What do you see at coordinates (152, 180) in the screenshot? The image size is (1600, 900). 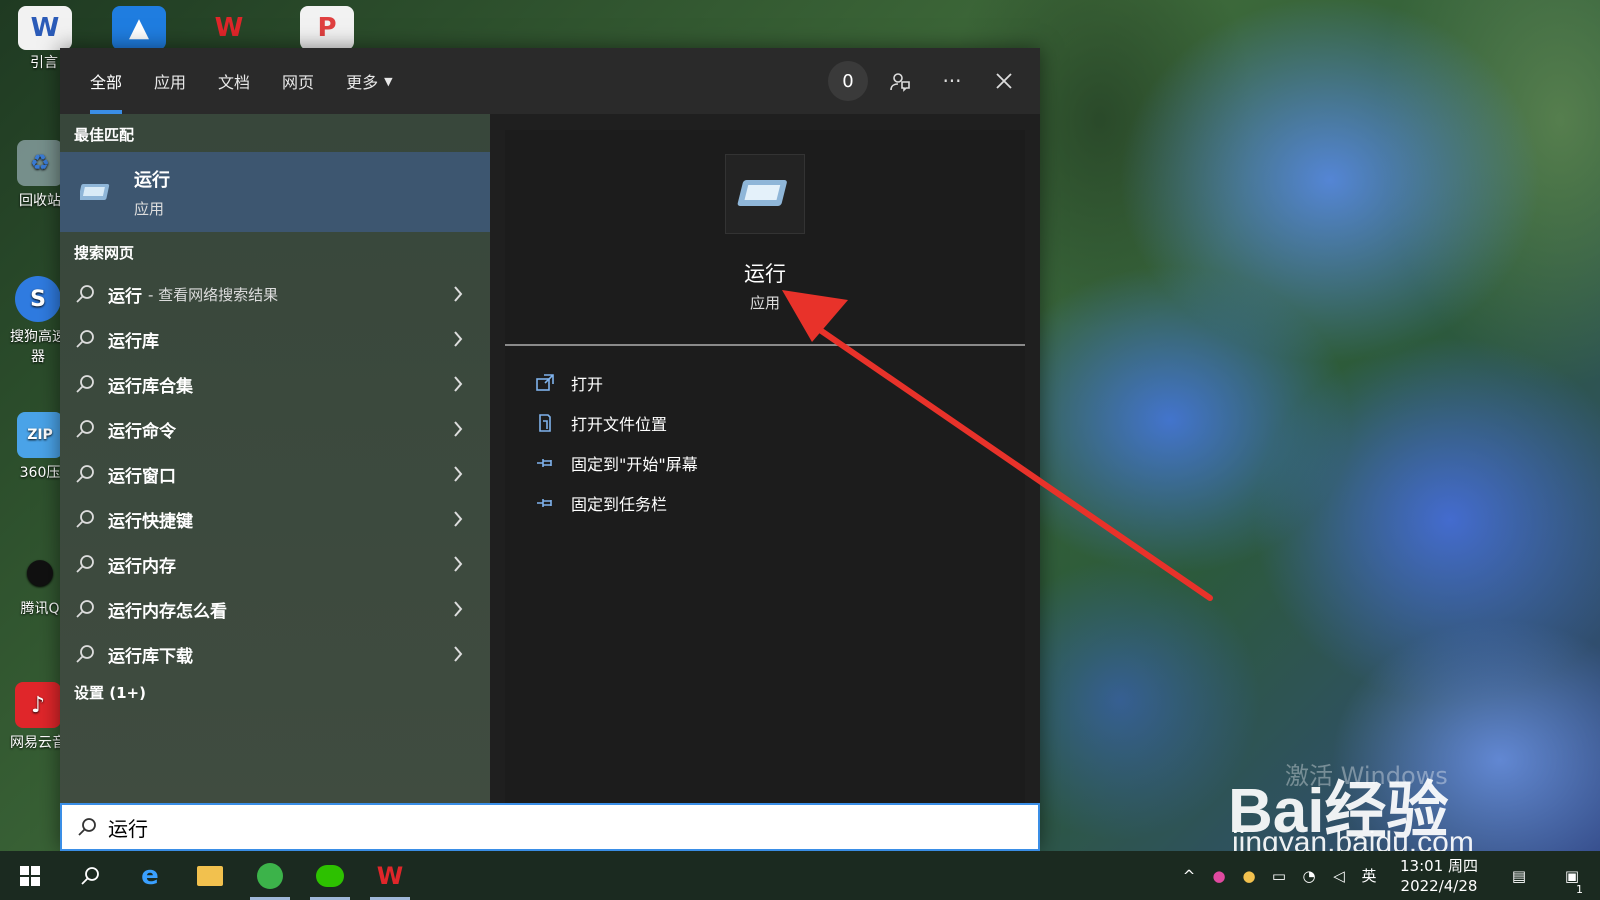 I see `best-match-title: 运行` at bounding box center [152, 180].